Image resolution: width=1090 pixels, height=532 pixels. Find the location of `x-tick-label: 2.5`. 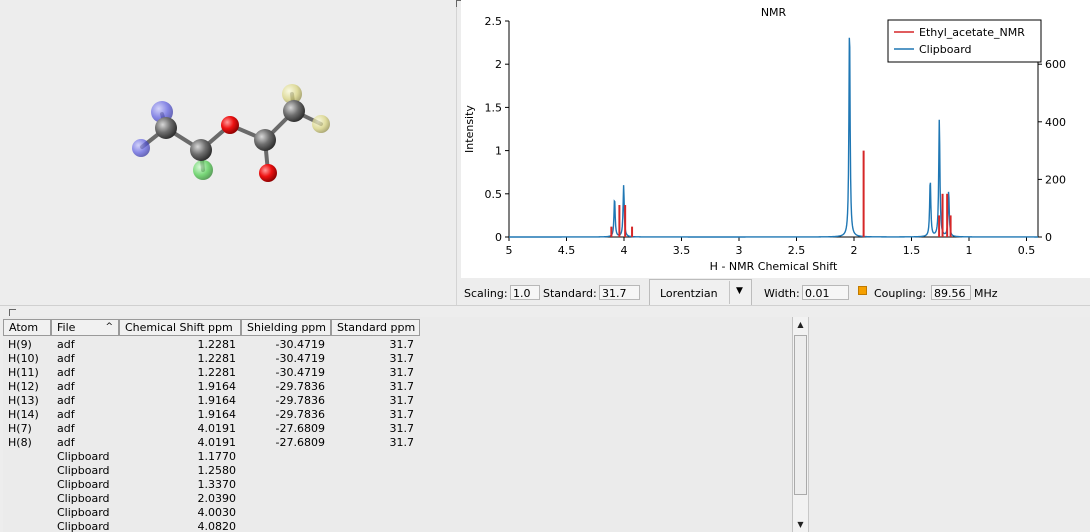

x-tick-label: 2.5 is located at coordinates (797, 250).